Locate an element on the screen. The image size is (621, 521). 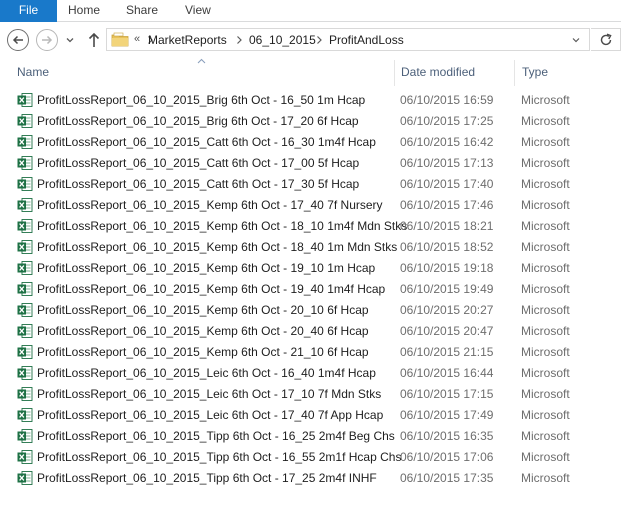
chevron-down-icon is located at coordinates (576, 40).